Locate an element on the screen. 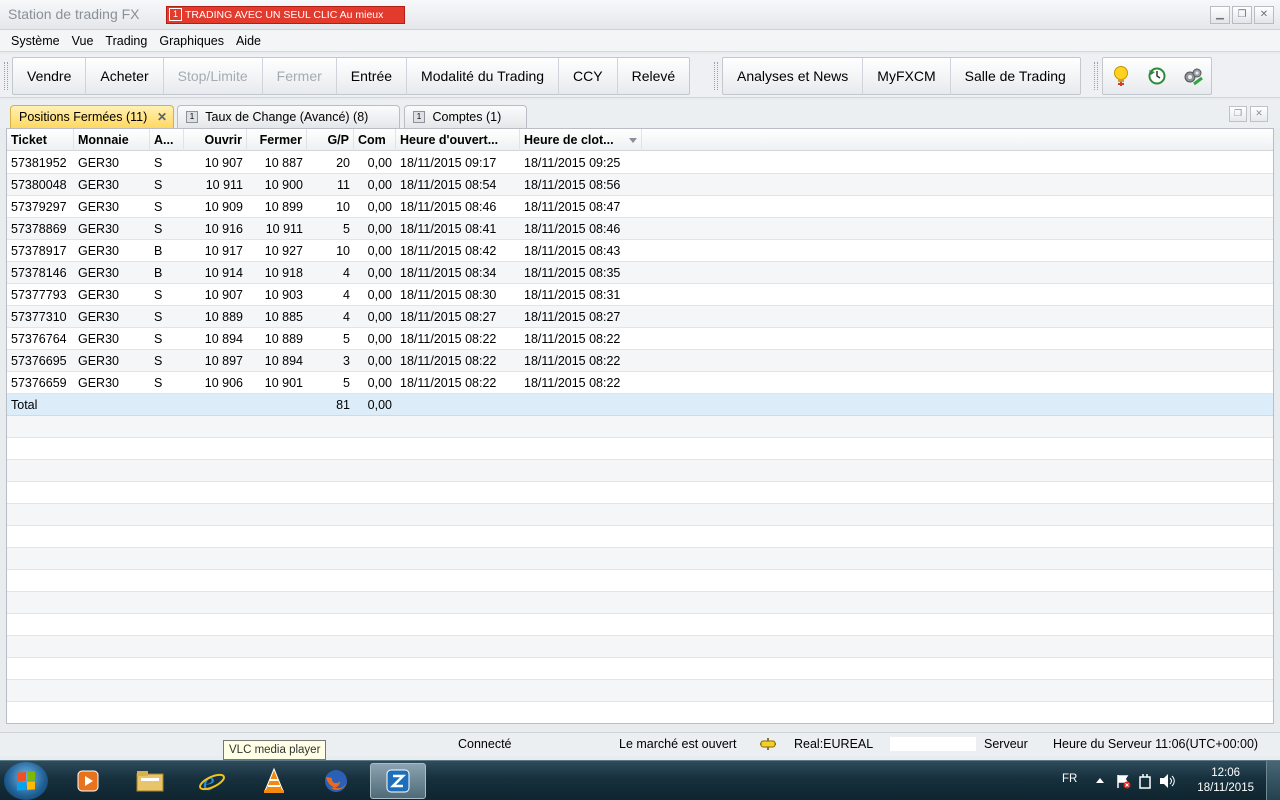 The height and width of the screenshot is (800, 1280). volume-icon is located at coordinates (1167, 782).